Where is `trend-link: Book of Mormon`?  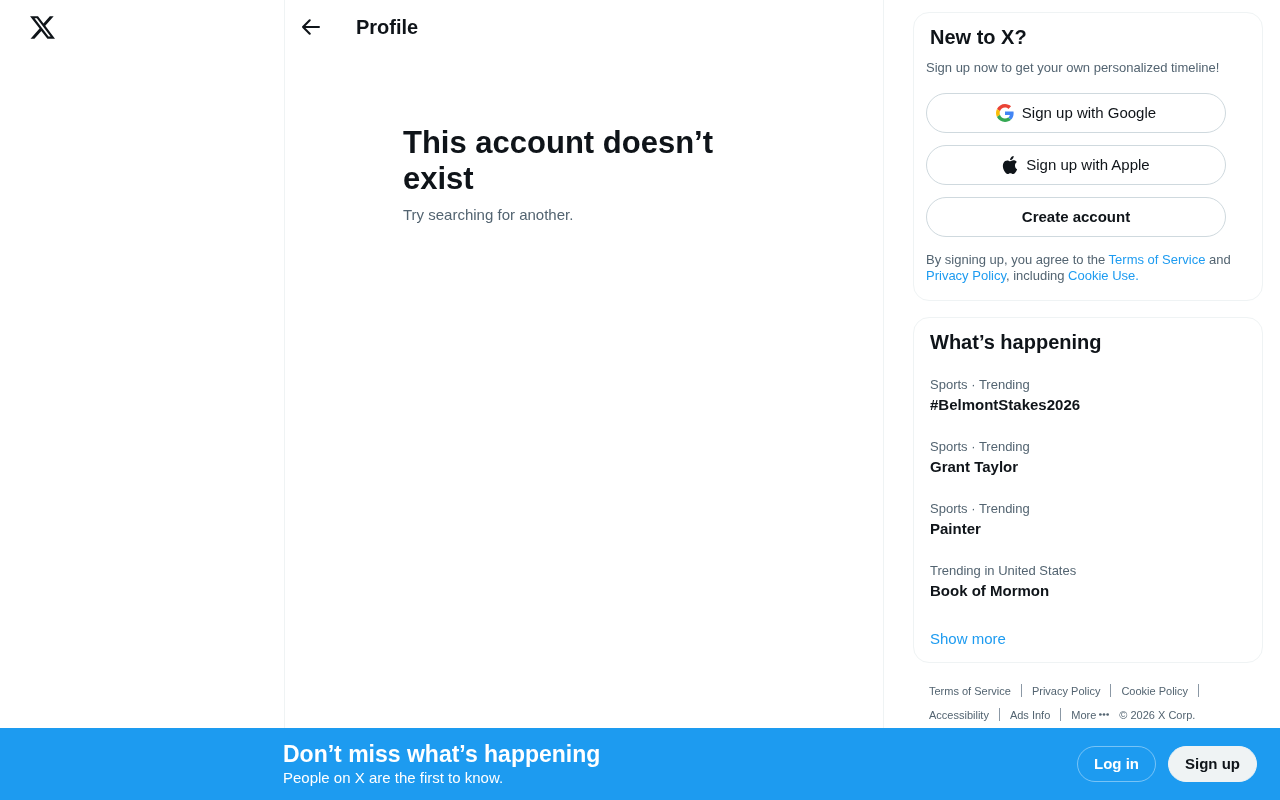
trend-link: Book of Mormon is located at coordinates (990, 591).